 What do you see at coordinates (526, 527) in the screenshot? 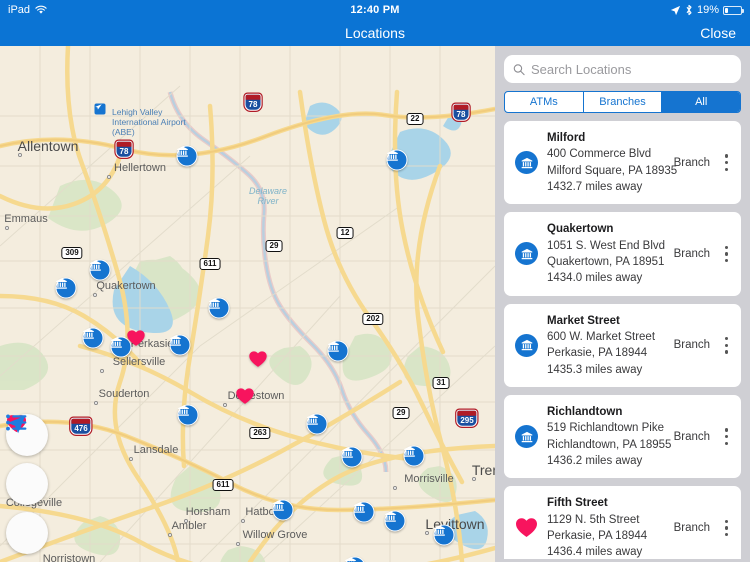
I see `heart-icon` at bounding box center [526, 527].